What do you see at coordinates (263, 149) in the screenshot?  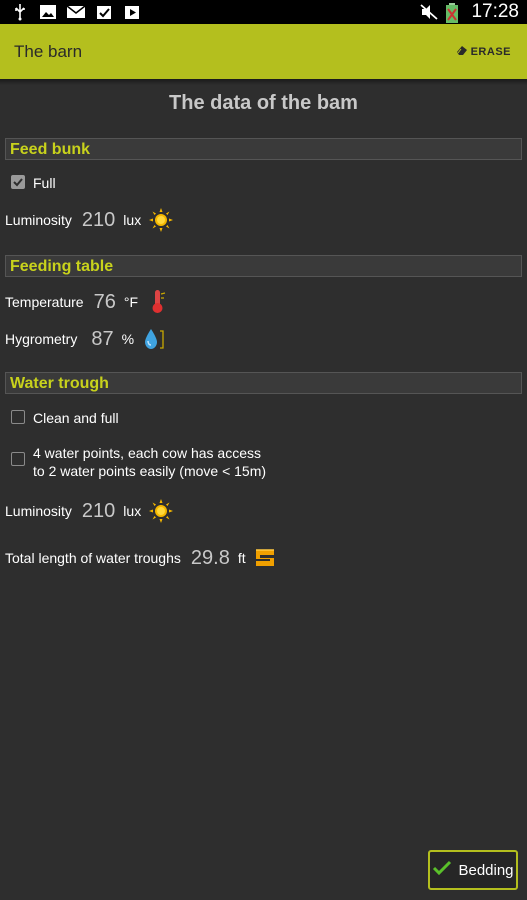 I see `section-header-feed-bunk: Feed bunk` at bounding box center [263, 149].